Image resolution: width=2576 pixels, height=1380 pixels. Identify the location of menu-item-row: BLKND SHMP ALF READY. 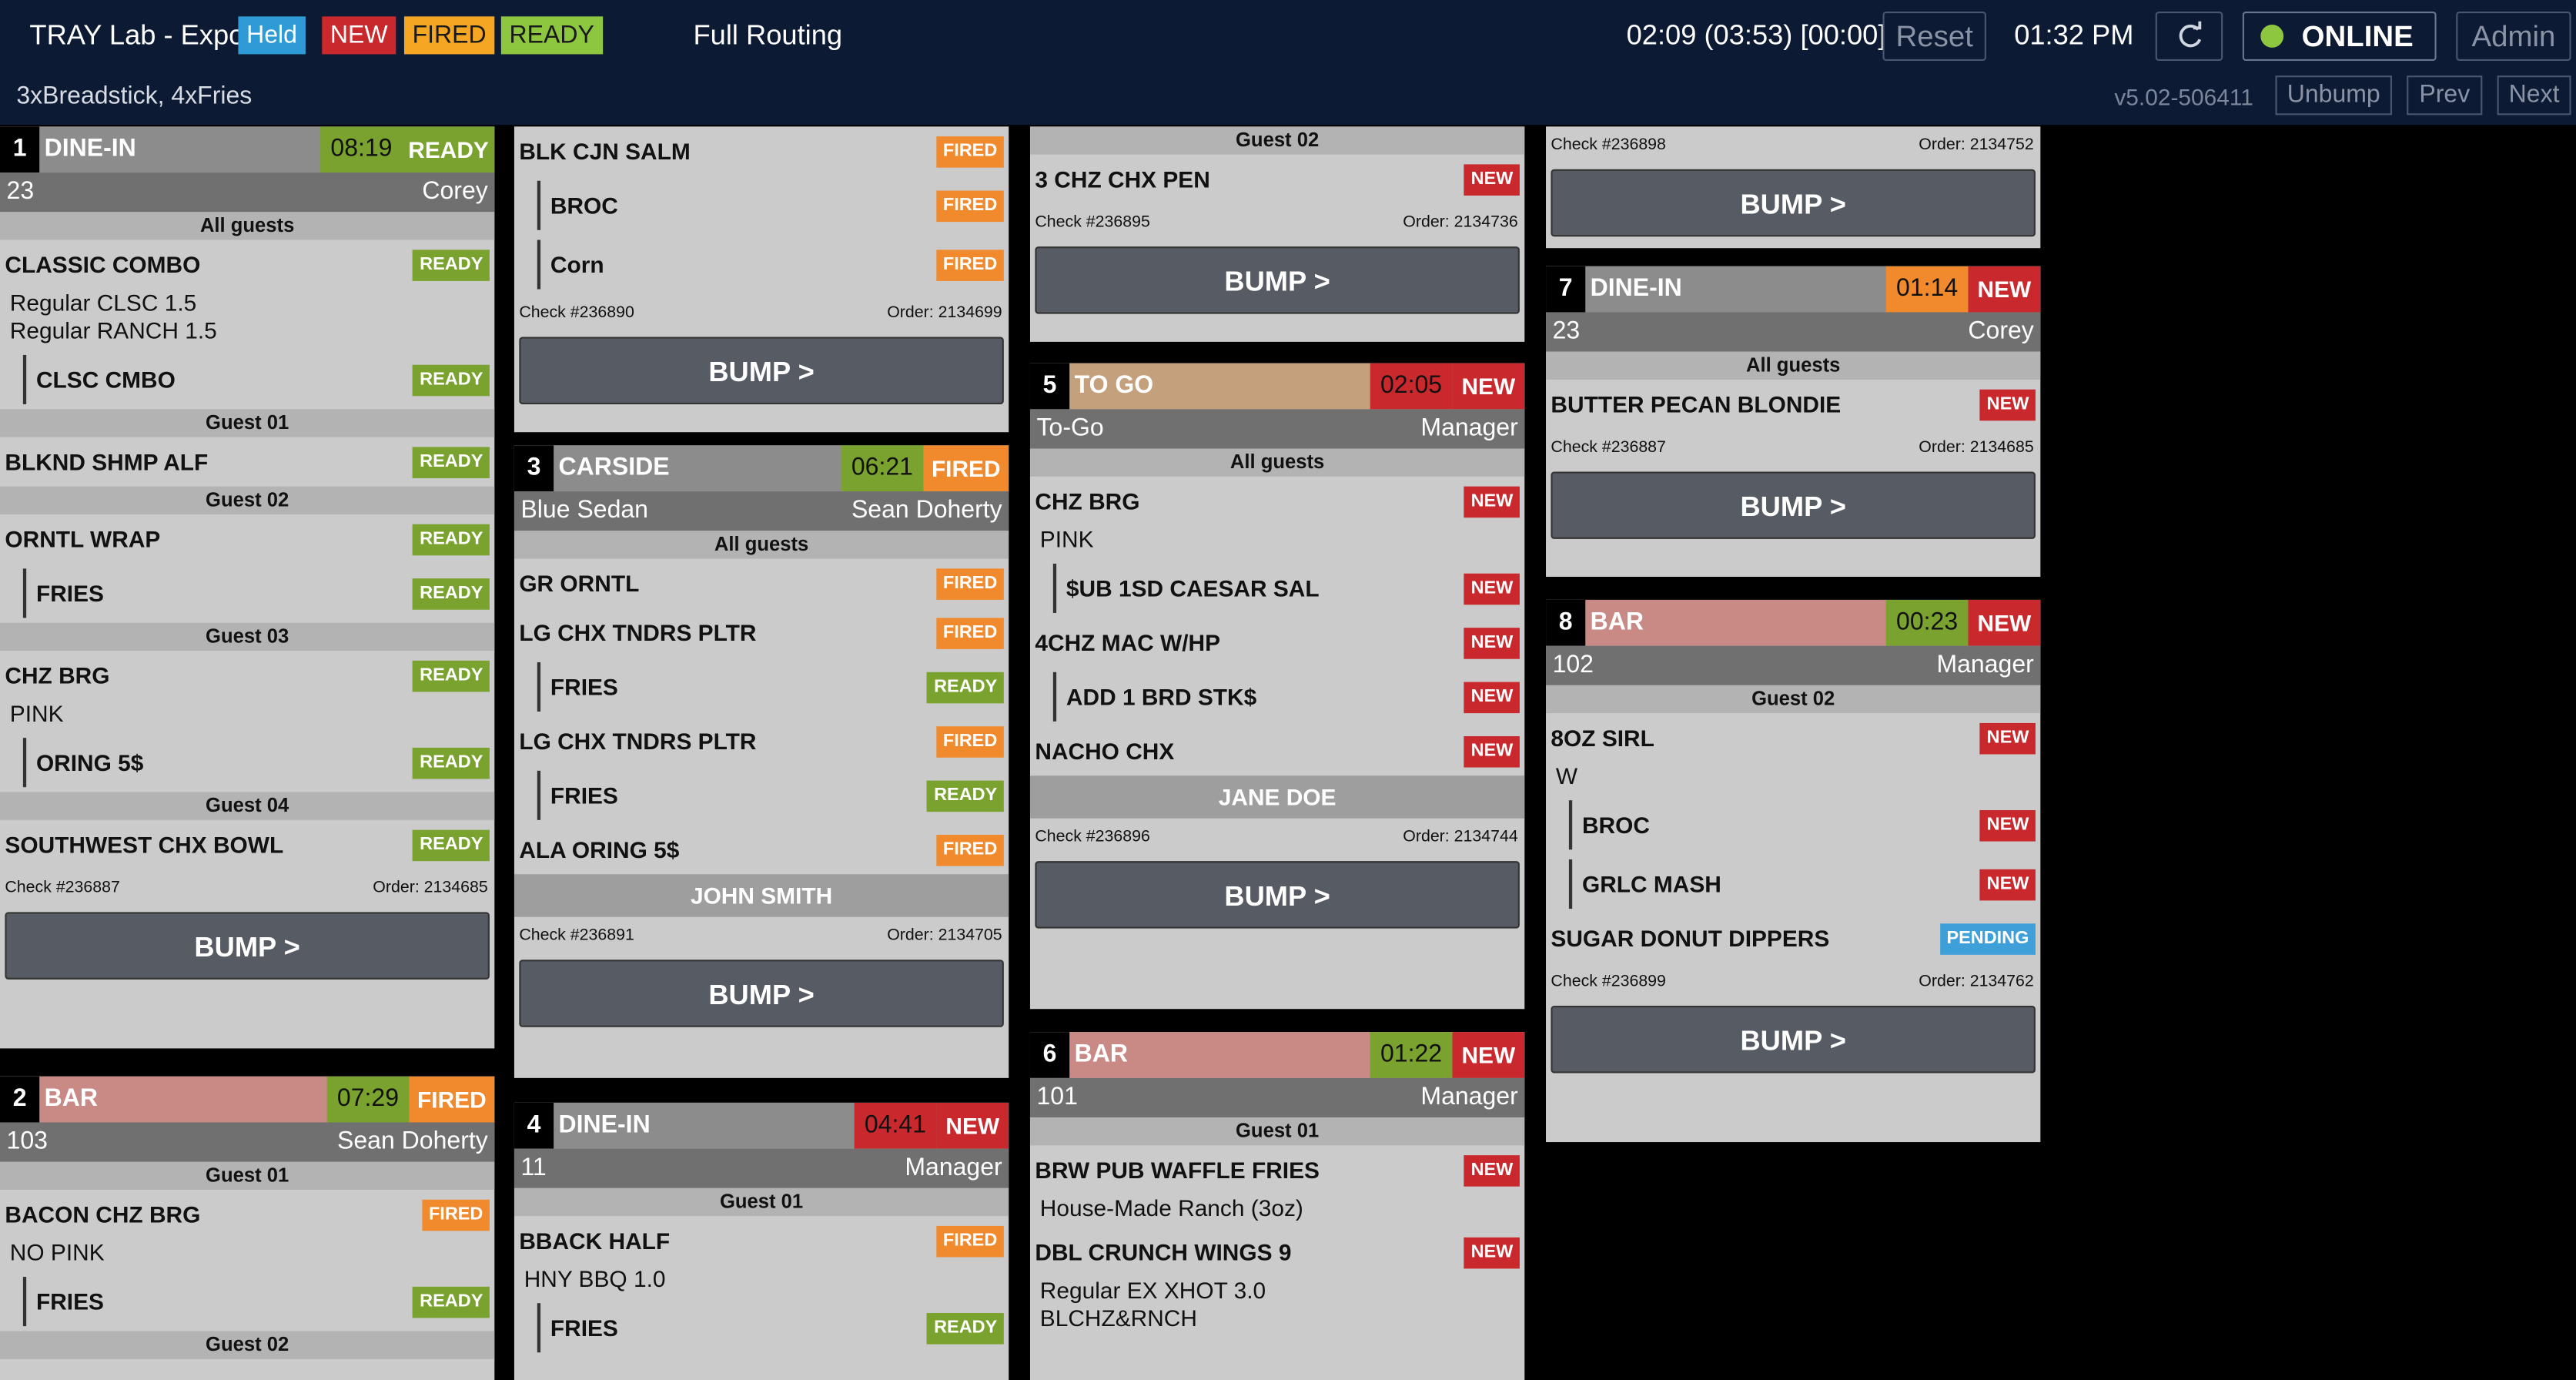
(247, 462).